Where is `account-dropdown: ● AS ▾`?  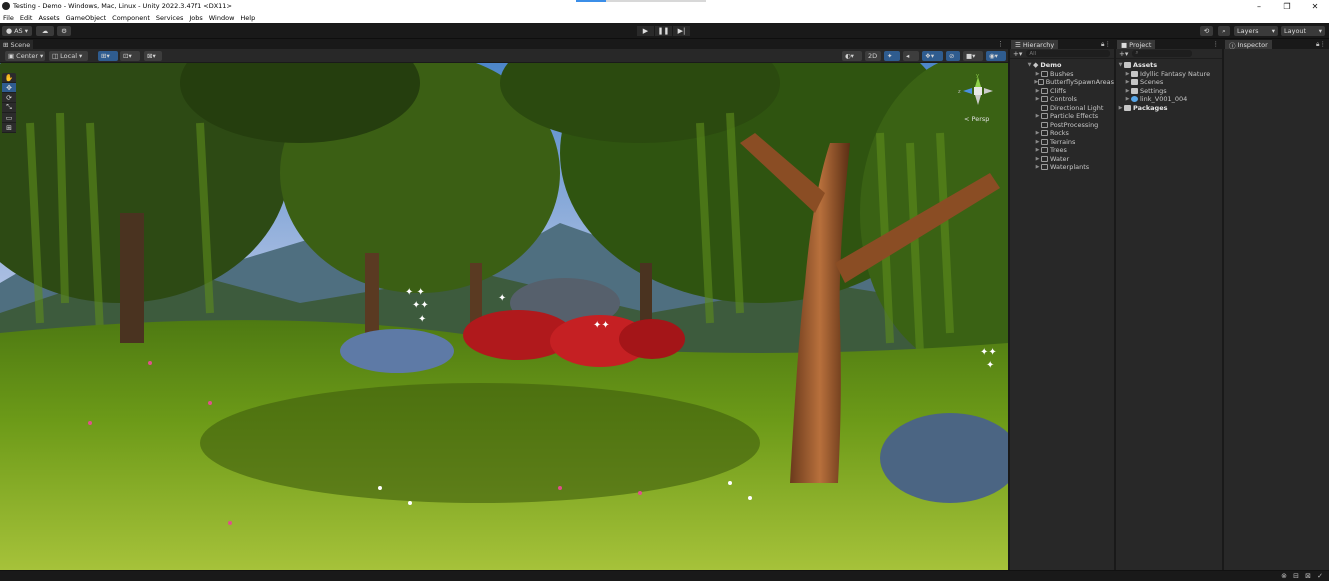
account-dropdown: ● AS ▾ is located at coordinates (17, 31).